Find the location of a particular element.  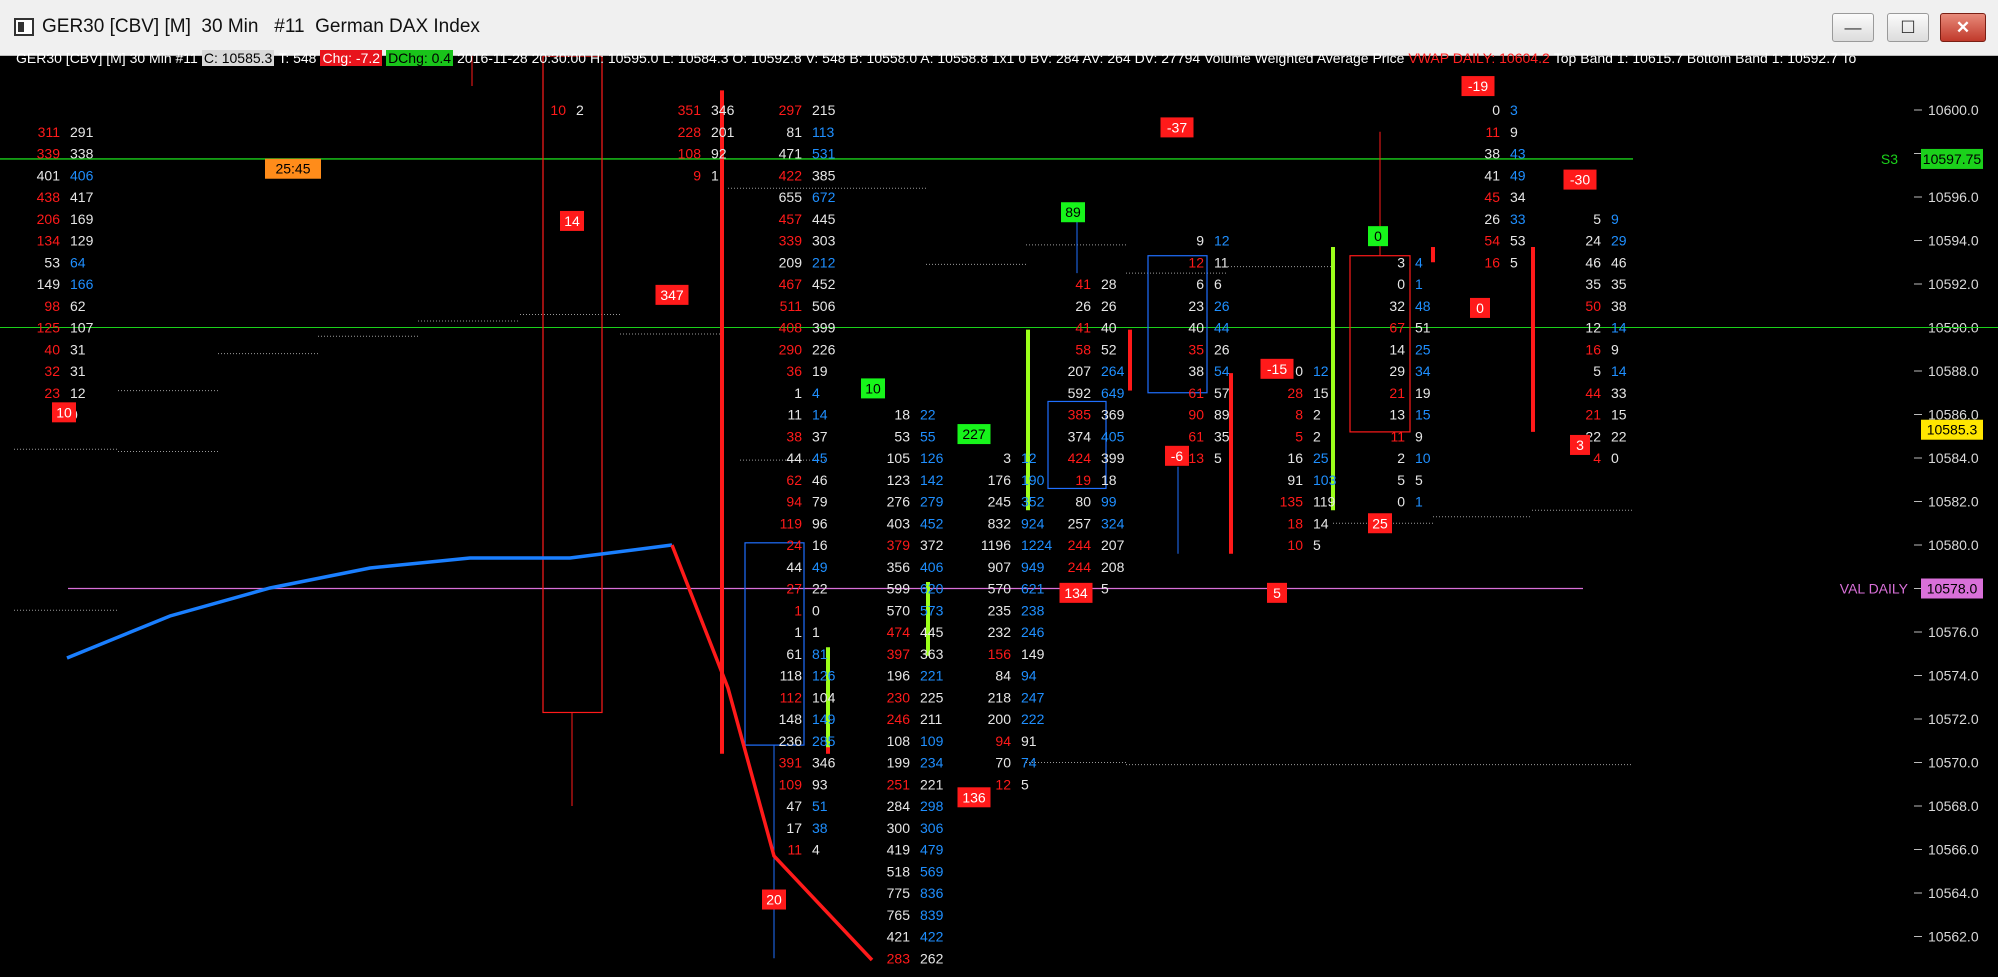

bid-volume: 0 is located at coordinates (1299, 371).